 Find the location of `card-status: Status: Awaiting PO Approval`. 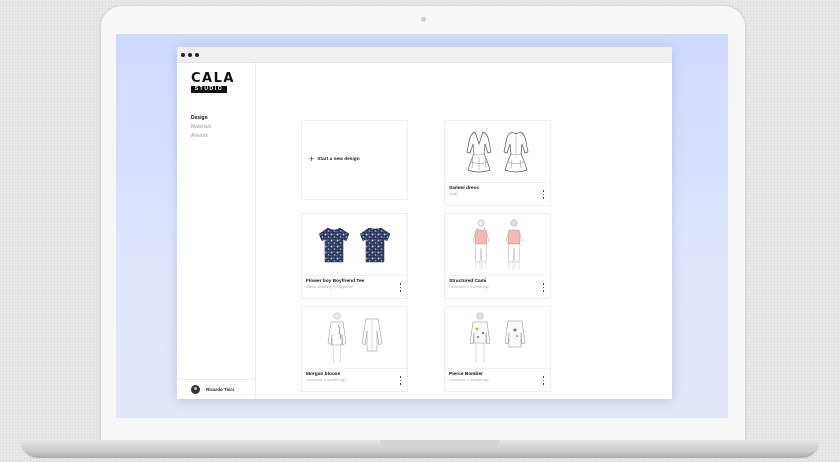

card-status: Status: Awaiting PO Approval is located at coordinates (329, 287).